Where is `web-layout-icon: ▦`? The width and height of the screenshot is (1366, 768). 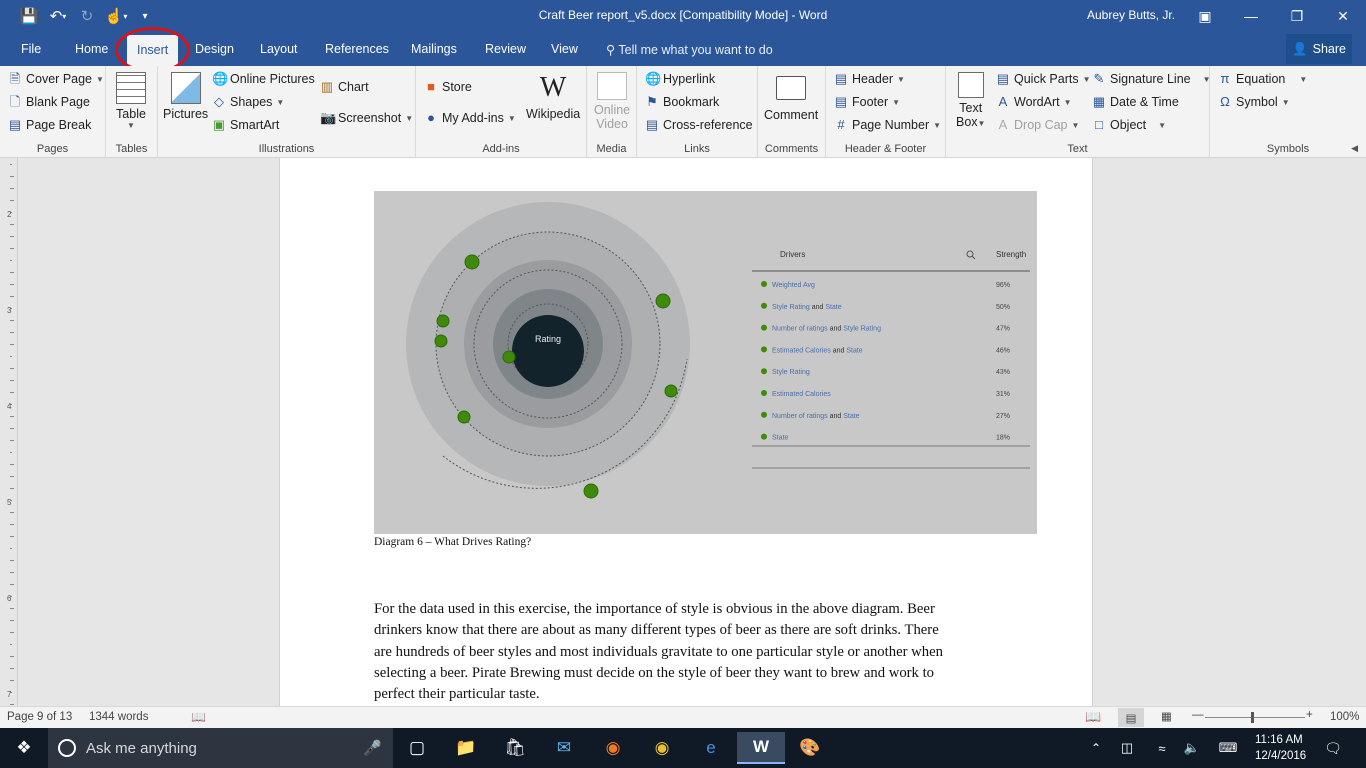
web-layout-icon: ▦ is located at coordinates (1166, 716).